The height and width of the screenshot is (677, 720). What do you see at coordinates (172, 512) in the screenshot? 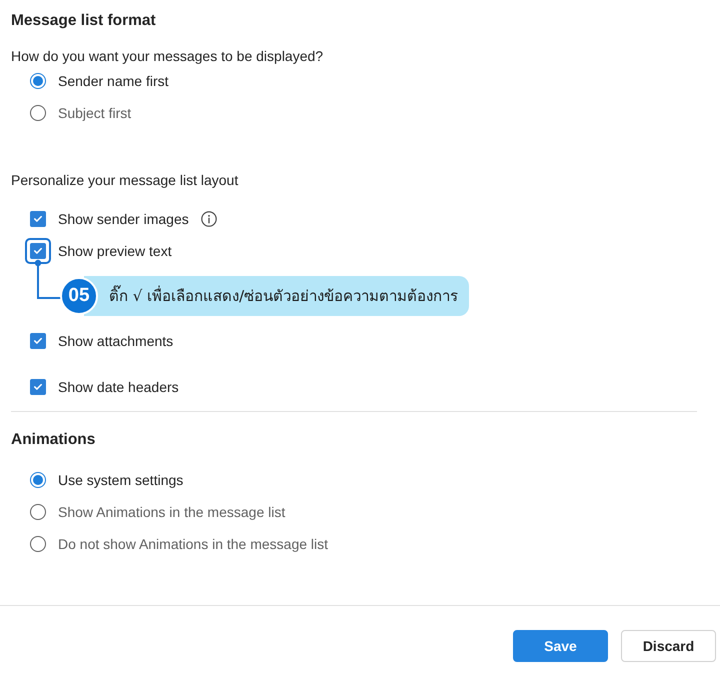
I see `option-label: Show Animations in the message list` at bounding box center [172, 512].